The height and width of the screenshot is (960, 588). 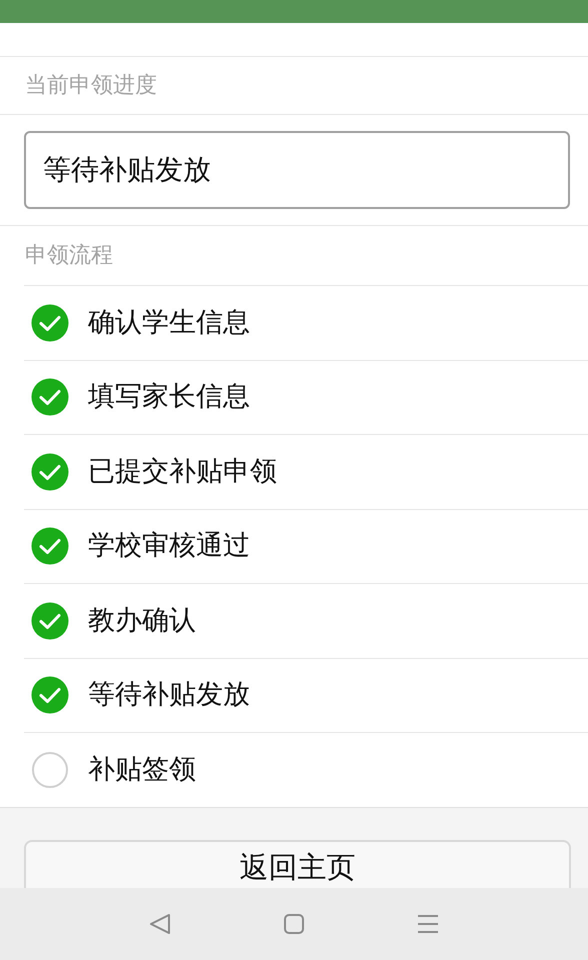 I want to click on section-label: 申领流程, so click(x=69, y=256).